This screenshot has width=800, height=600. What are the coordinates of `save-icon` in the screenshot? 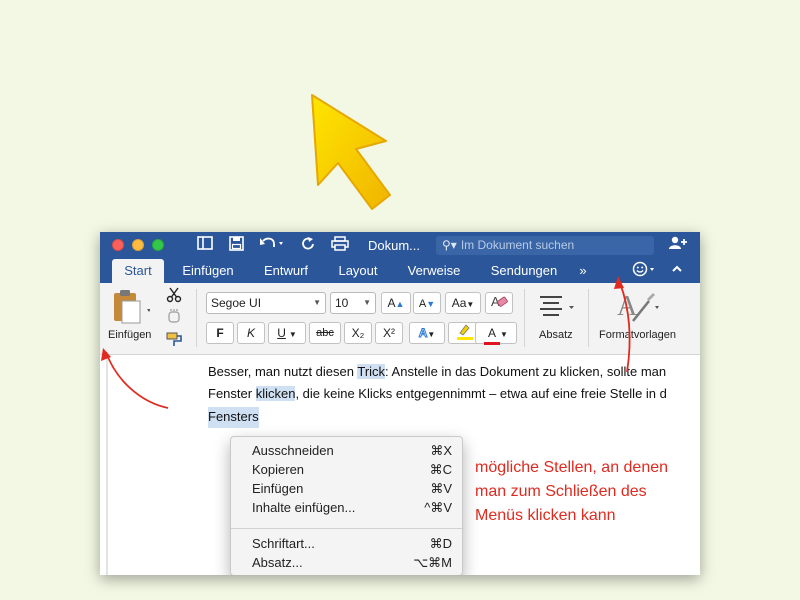 It's located at (236, 245).